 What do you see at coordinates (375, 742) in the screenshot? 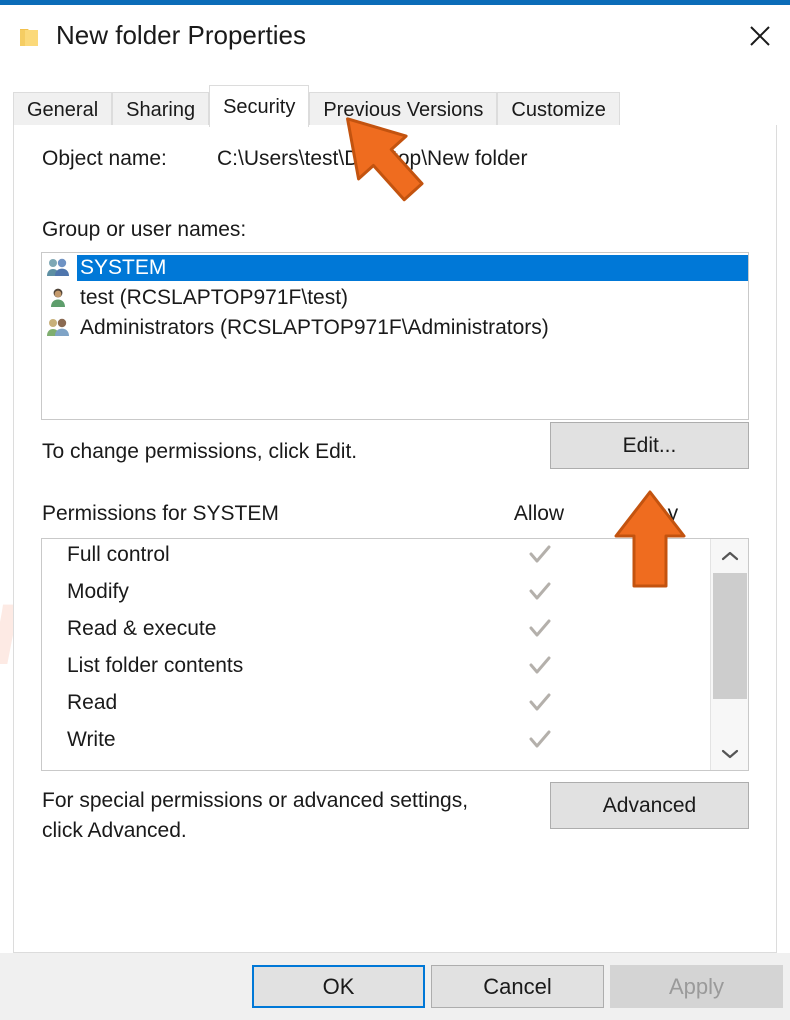
I see `table-row: Write` at bounding box center [375, 742].